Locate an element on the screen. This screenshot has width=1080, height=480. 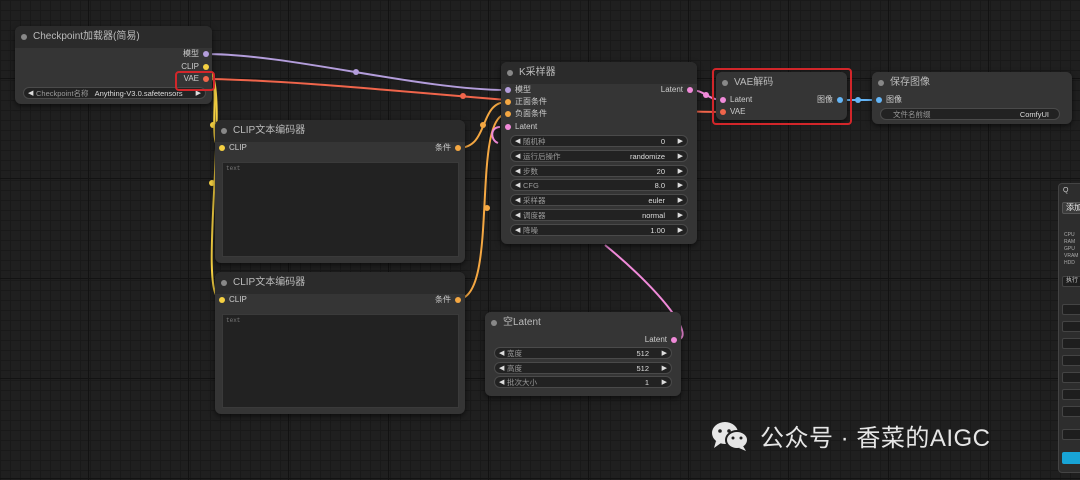
queue-add-label: 添加 is located at coordinates (1073, 207).